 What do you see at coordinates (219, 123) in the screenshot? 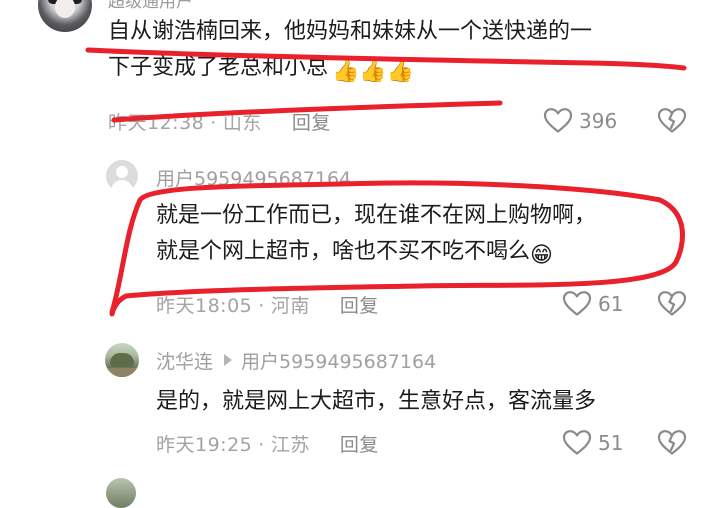
I see `comment-meta: 昨天12:38 · 山东 回复` at bounding box center [219, 123].